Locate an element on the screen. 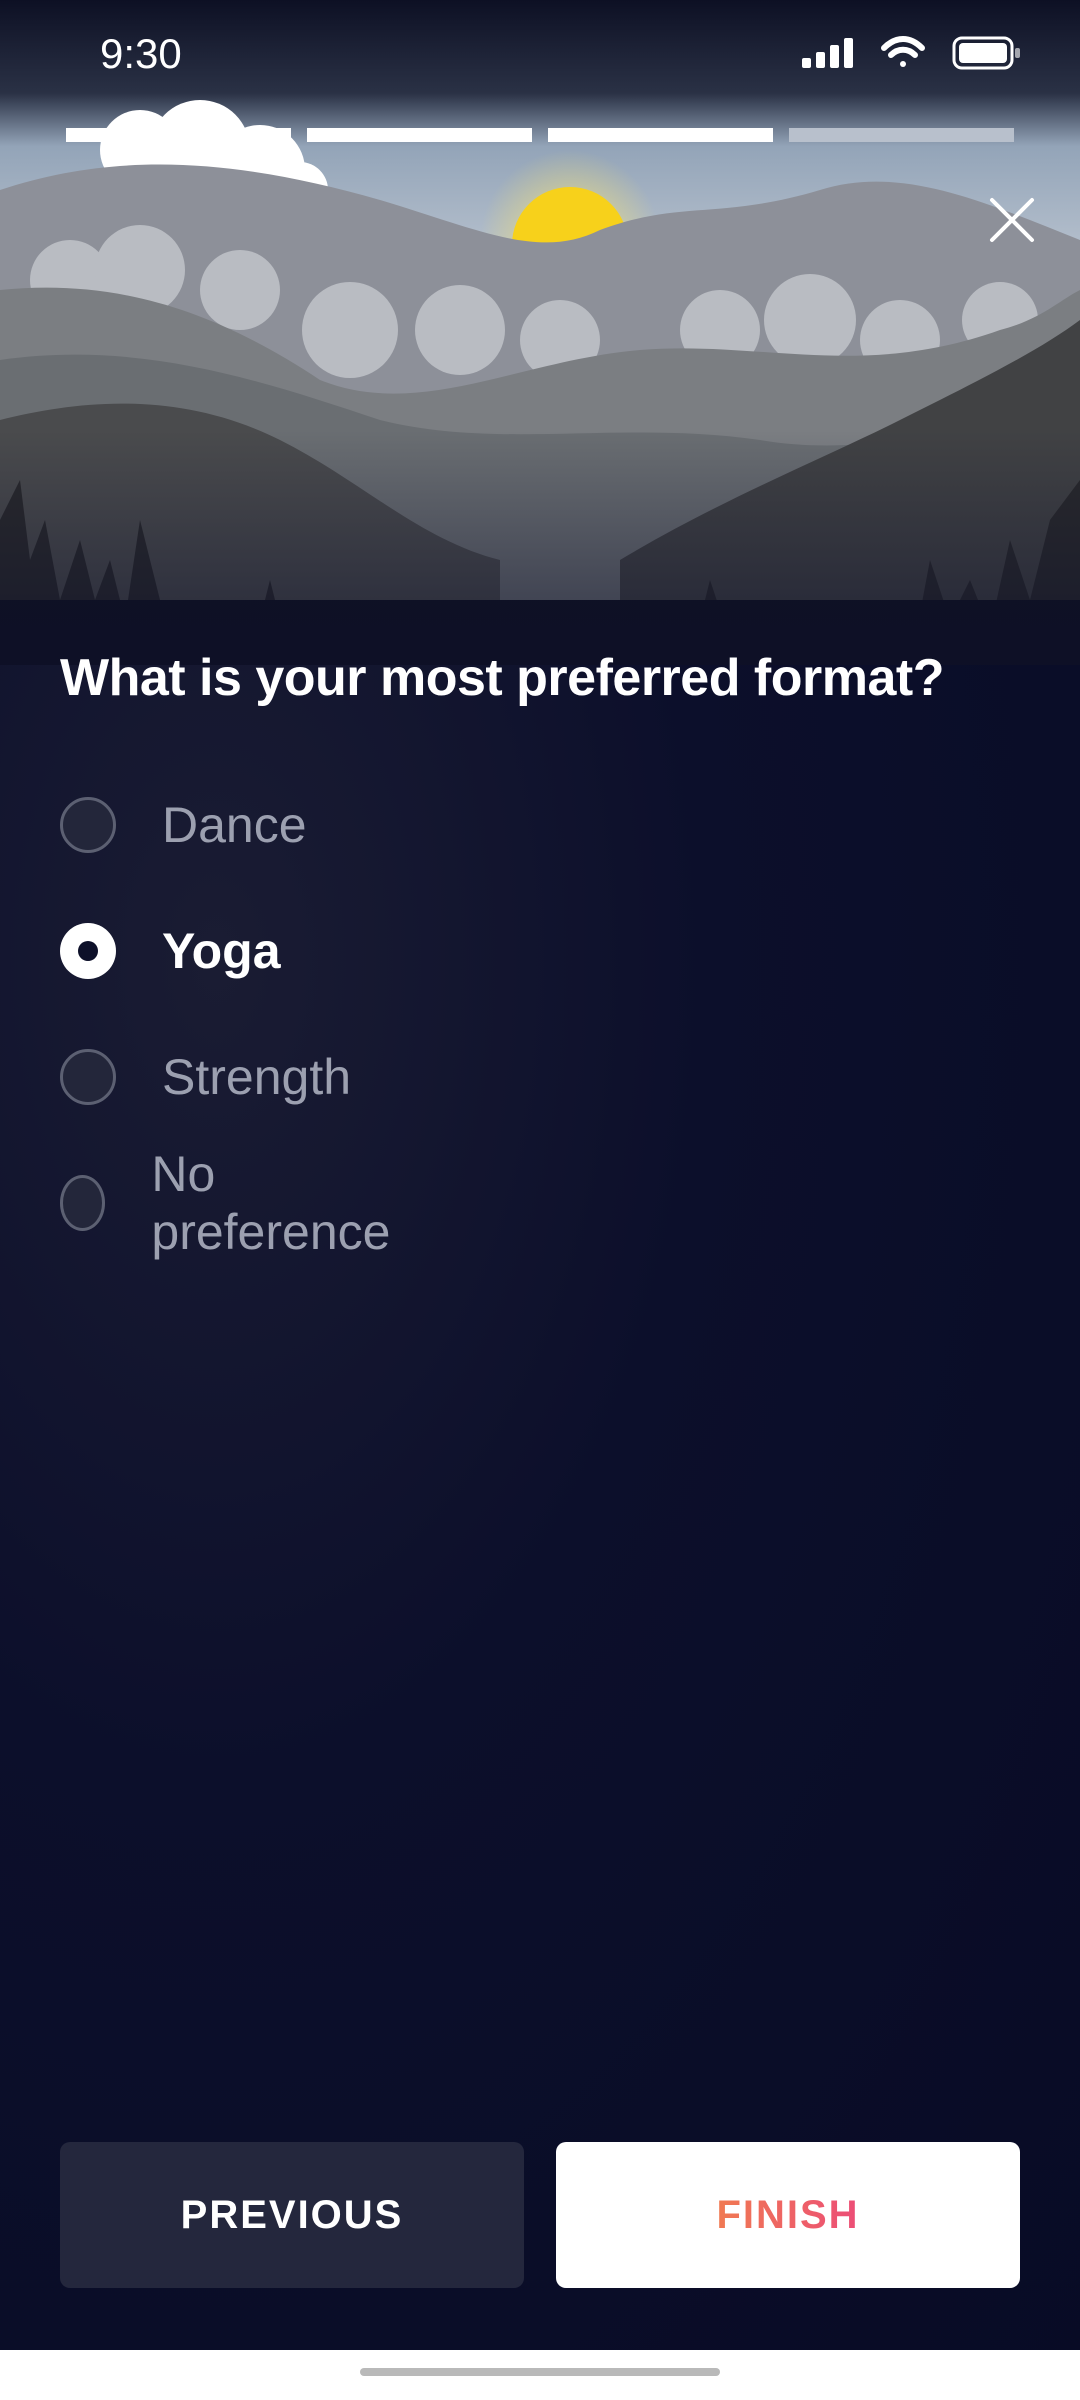 This screenshot has height=2400, width=1080. close-button is located at coordinates (1012, 220).